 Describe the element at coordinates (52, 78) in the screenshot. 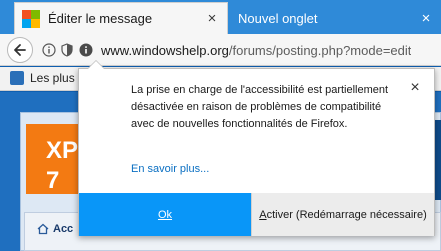

I see `bookmark-label: Les plus` at that location.